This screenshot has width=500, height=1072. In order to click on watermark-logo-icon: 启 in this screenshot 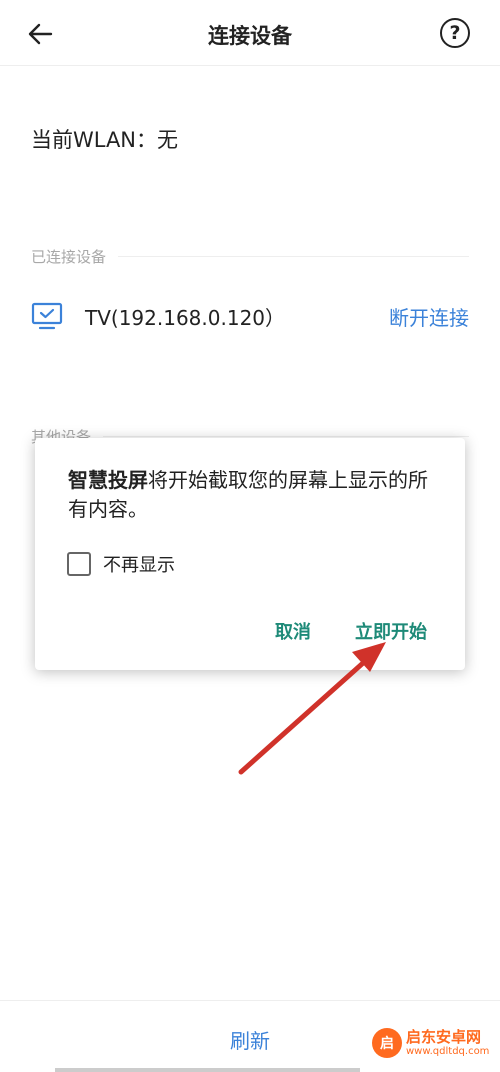, I will do `click(387, 1043)`.